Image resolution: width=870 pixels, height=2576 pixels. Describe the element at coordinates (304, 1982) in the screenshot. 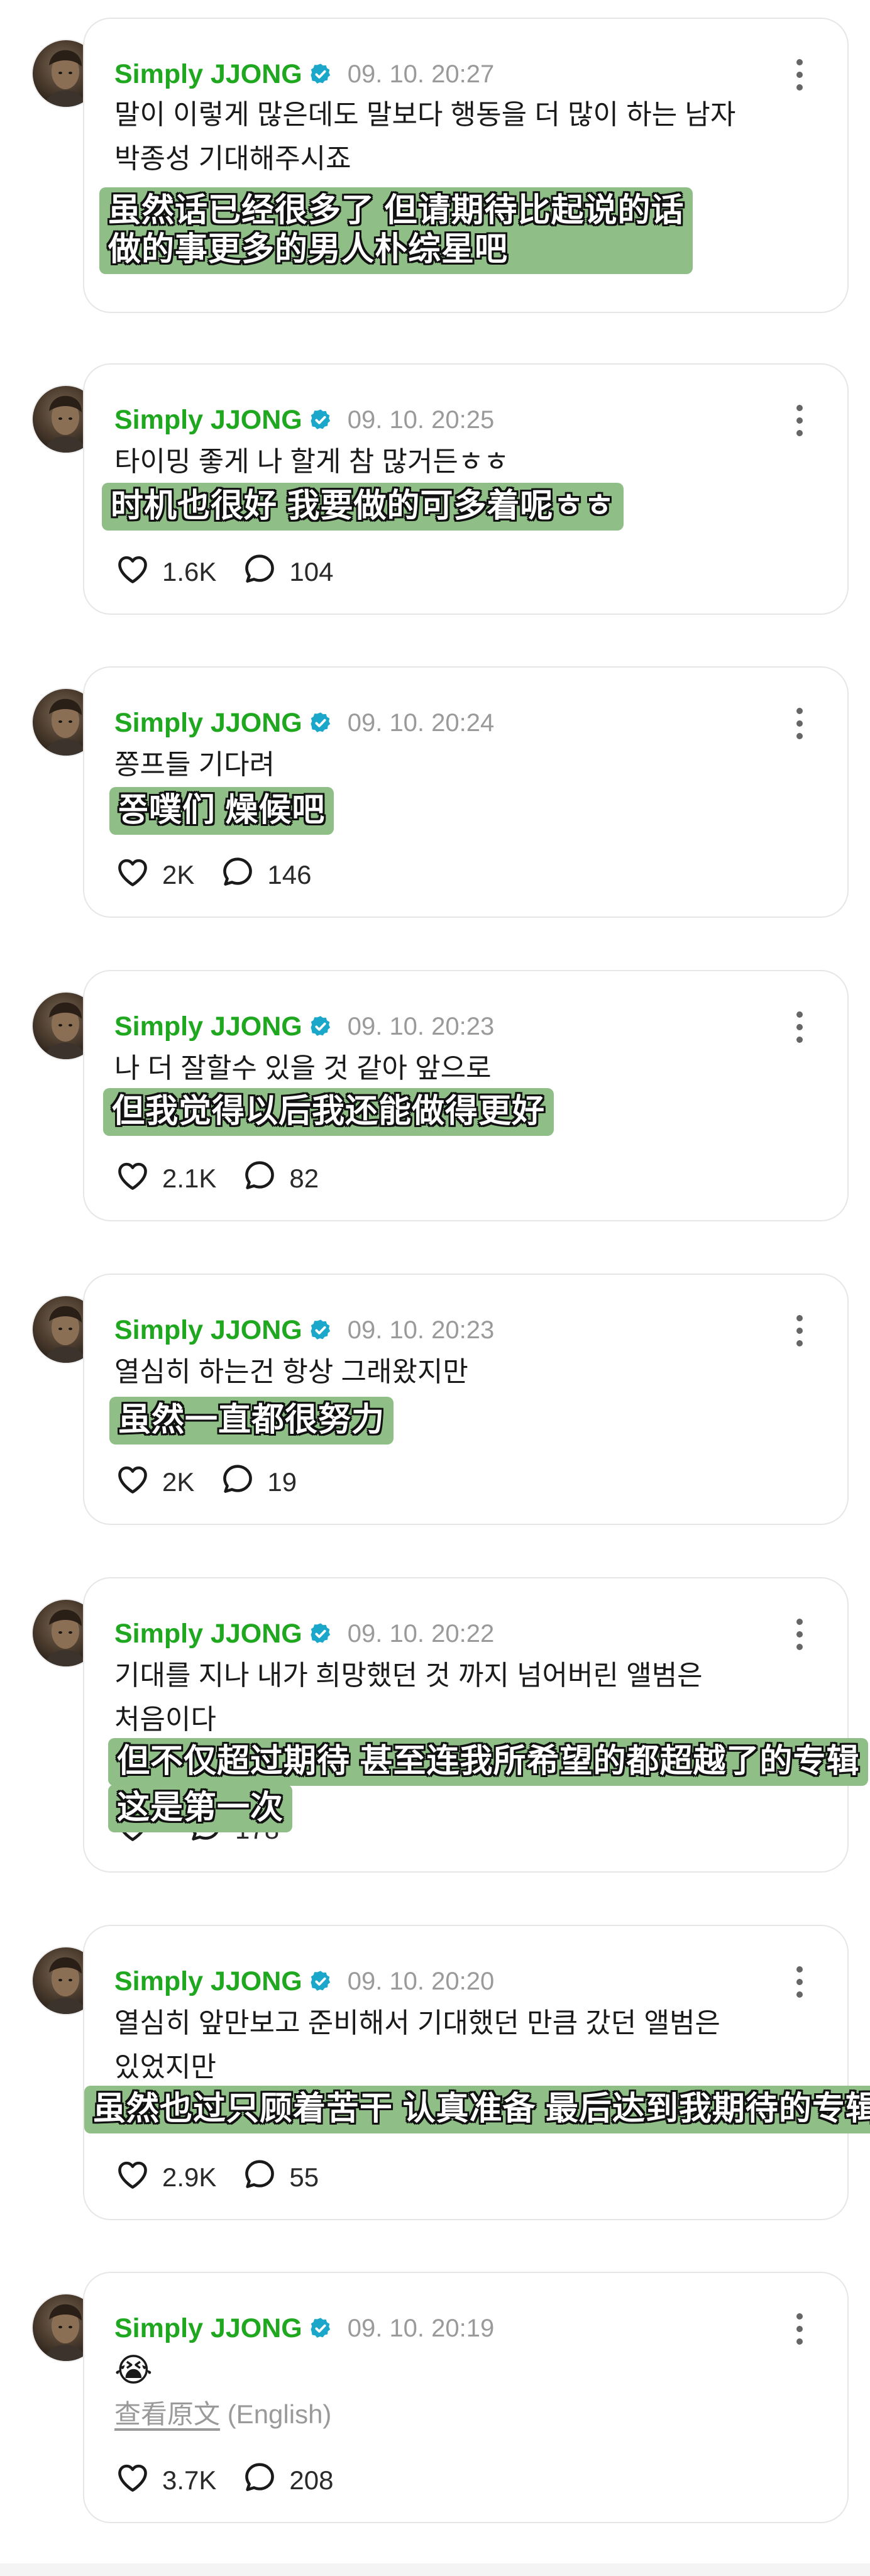

I see `post-header: Simply JJONG 09. 10. 20:20` at that location.